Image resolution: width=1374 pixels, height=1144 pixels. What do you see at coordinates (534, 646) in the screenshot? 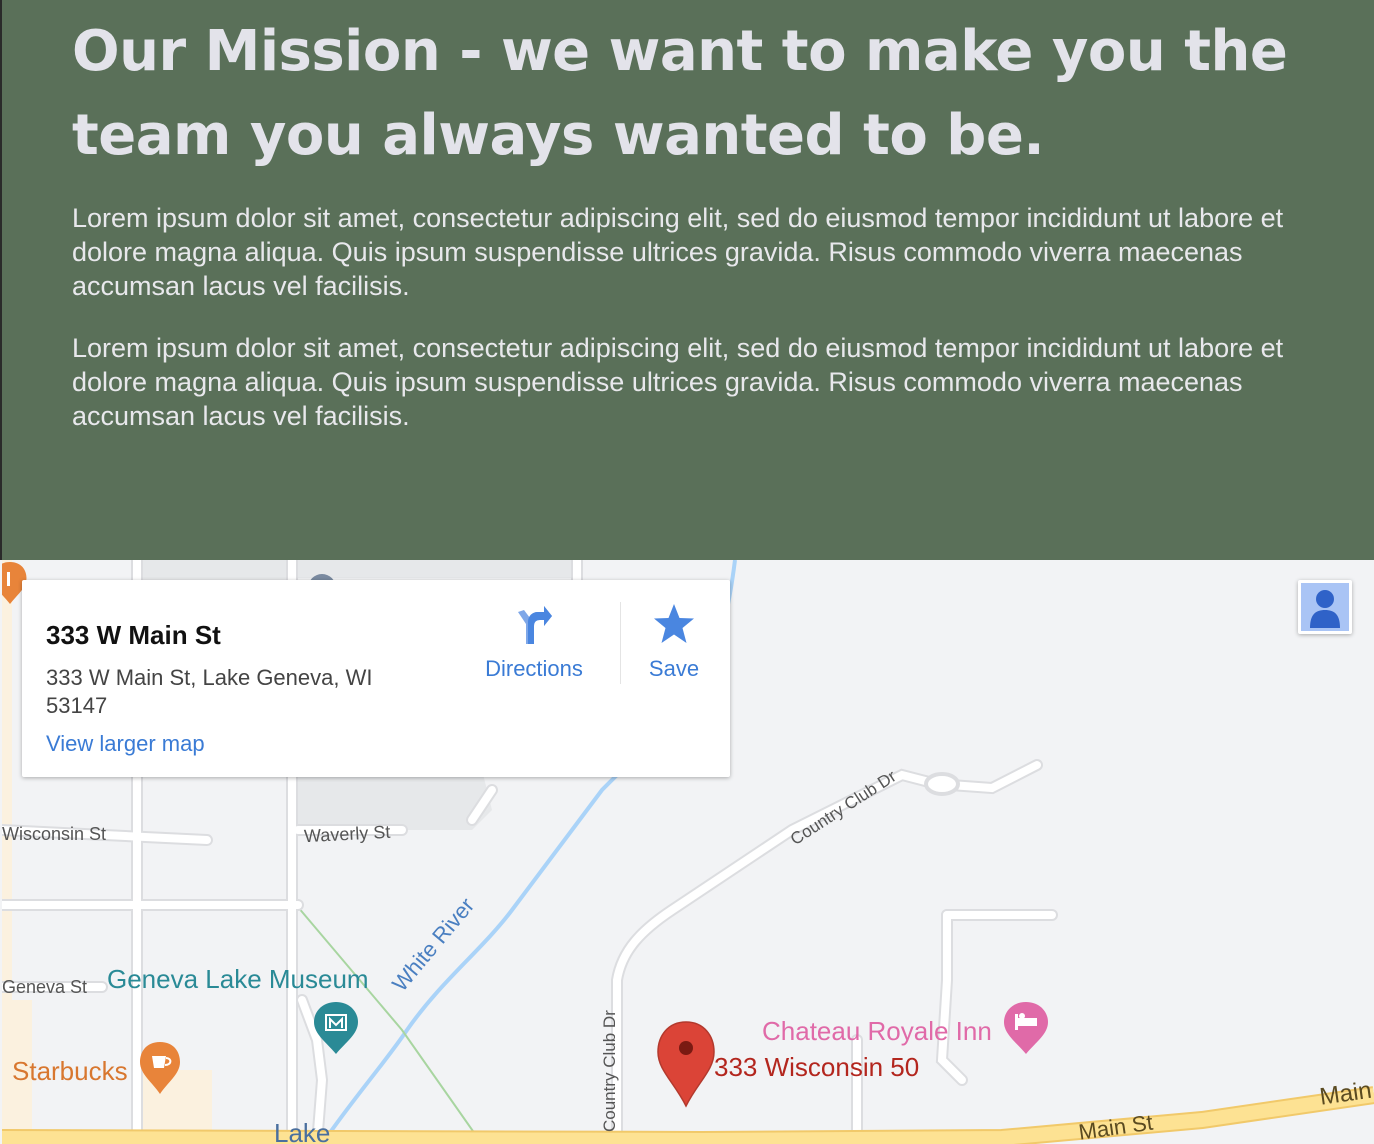
I see `directions-button: Directions` at bounding box center [534, 646].